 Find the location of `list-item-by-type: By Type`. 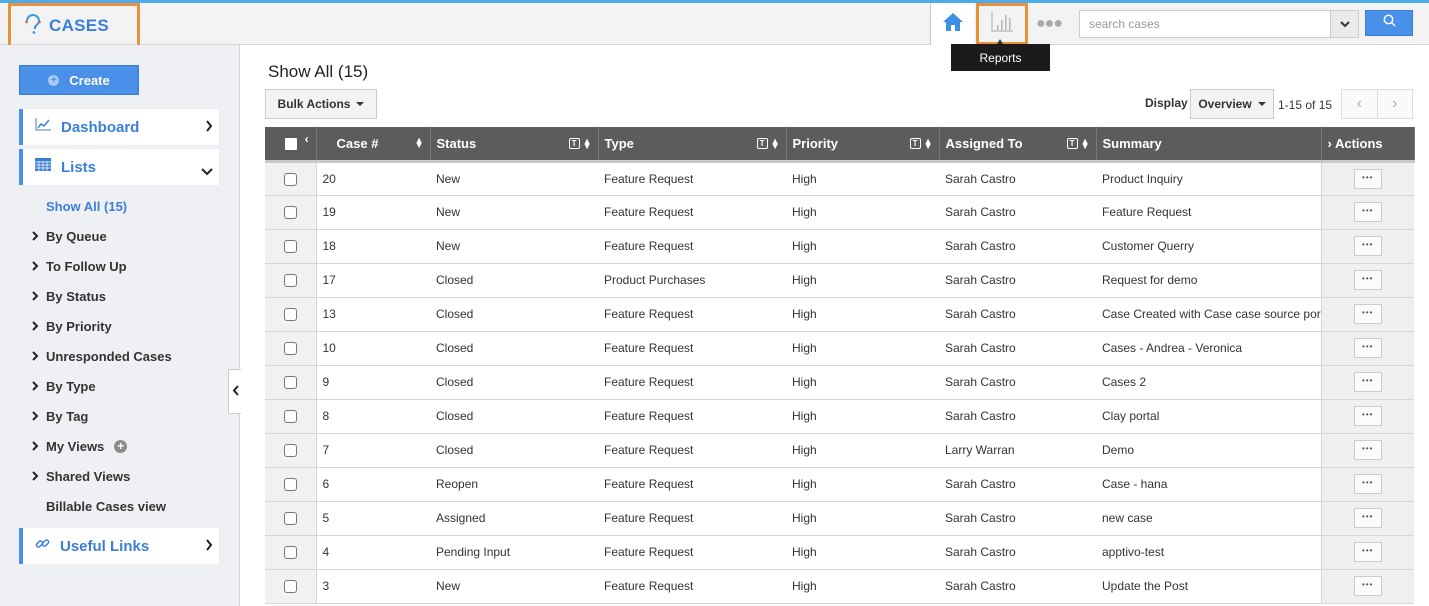

list-item-by-type: By Type is located at coordinates (64, 386).